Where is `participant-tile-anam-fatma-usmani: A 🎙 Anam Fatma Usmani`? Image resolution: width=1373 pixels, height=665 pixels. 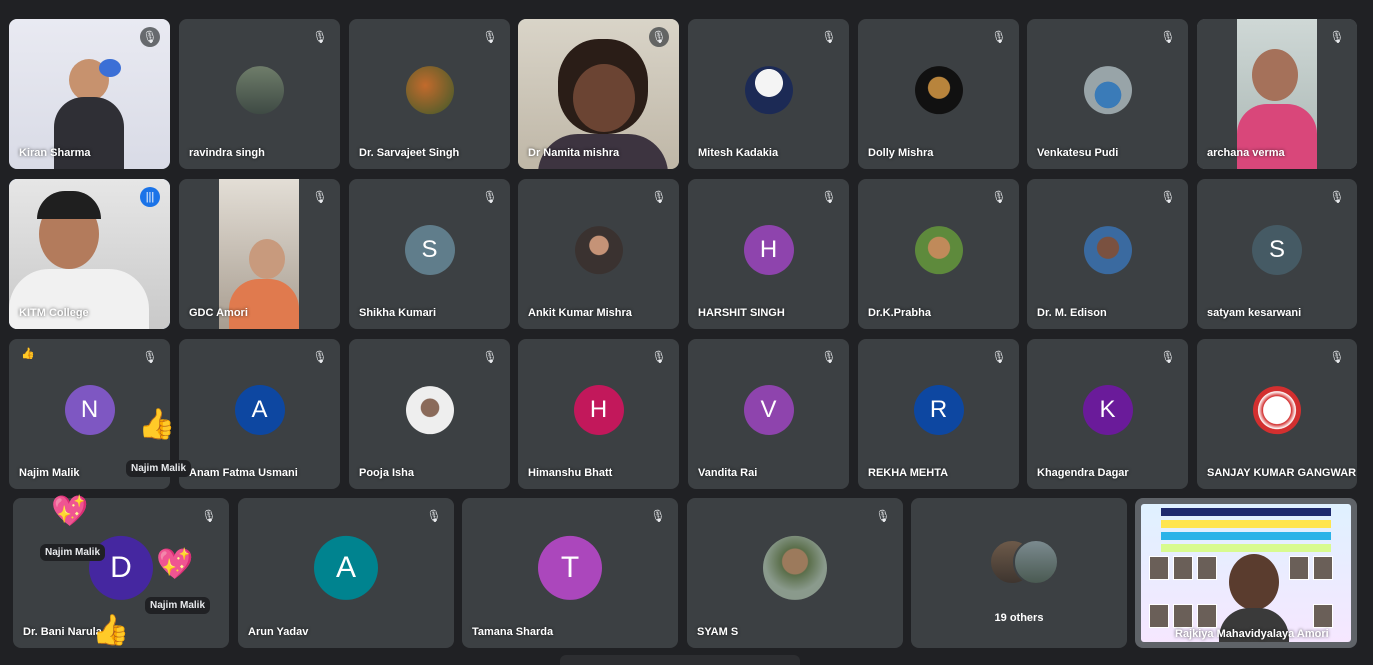 participant-tile-anam-fatma-usmani: A 🎙 Anam Fatma Usmani is located at coordinates (259, 414).